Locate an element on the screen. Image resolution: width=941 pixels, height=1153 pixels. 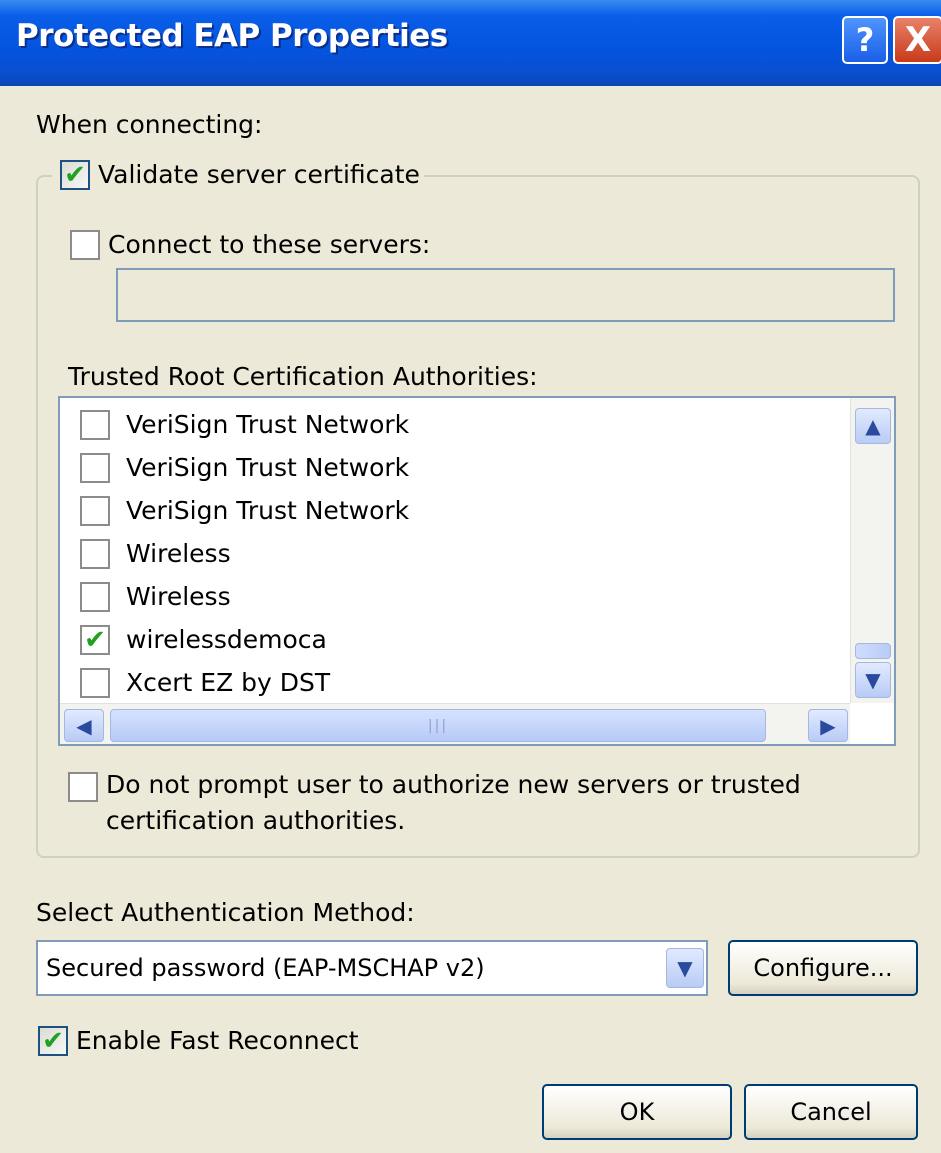
trusted-root-label: Trusted Root Certification Authorities: is located at coordinates (303, 376).